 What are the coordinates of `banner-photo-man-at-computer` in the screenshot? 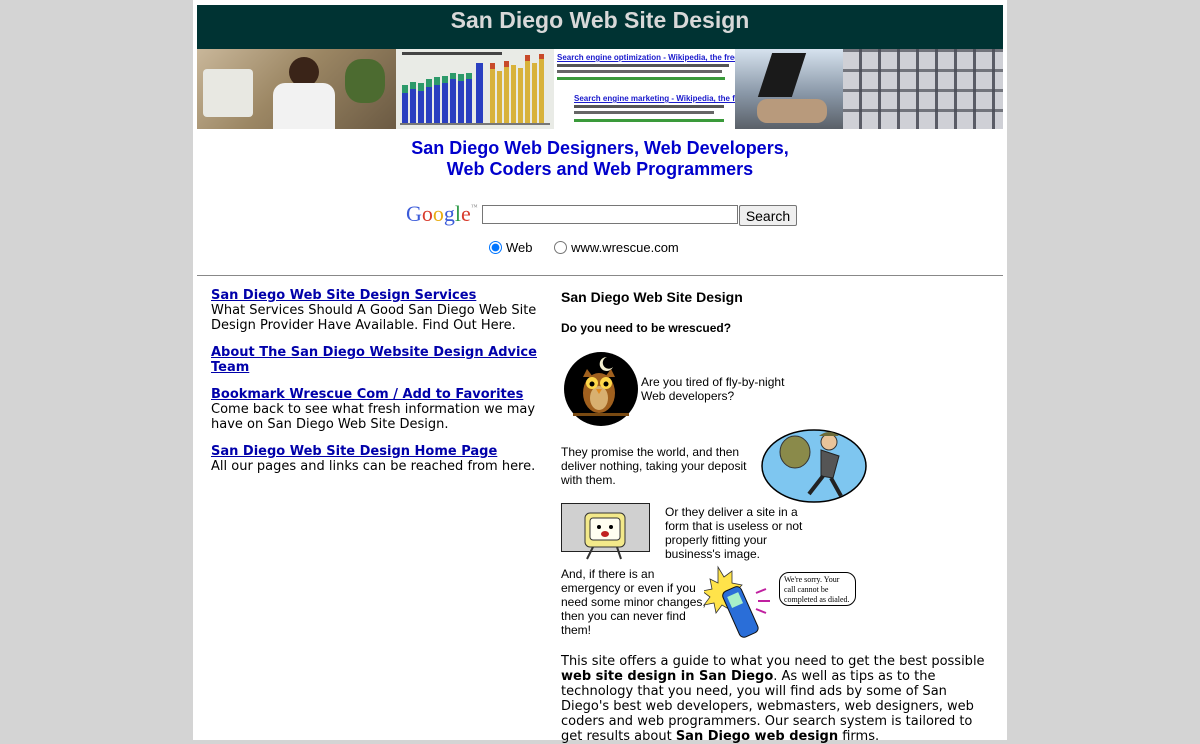 It's located at (296, 89).